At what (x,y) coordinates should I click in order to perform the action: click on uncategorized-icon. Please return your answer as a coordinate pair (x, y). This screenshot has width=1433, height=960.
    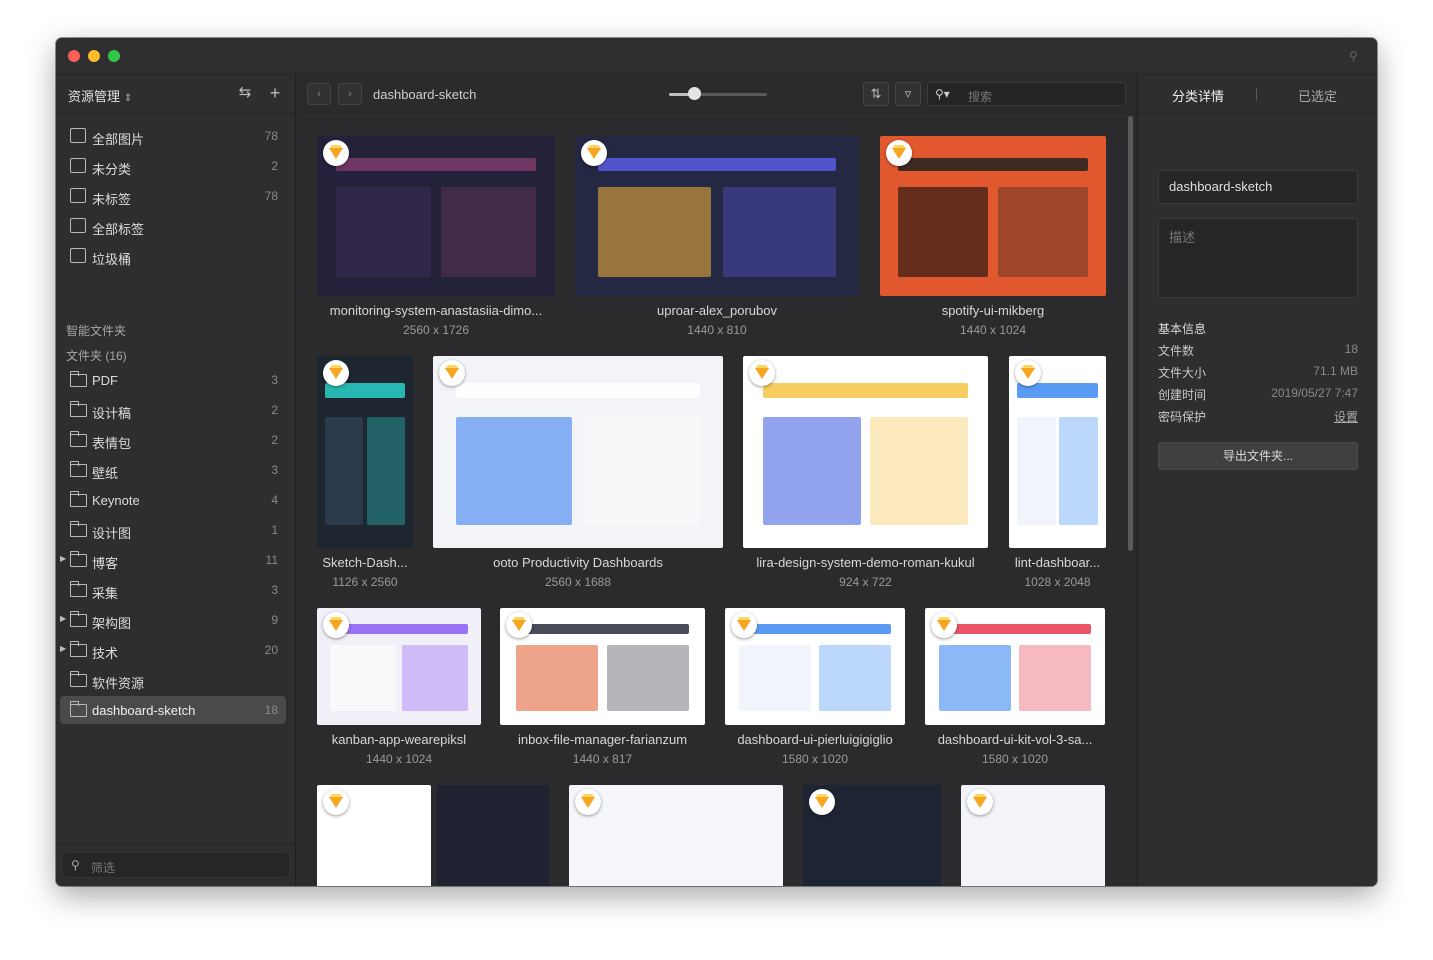
    Looking at the image, I should click on (78, 165).